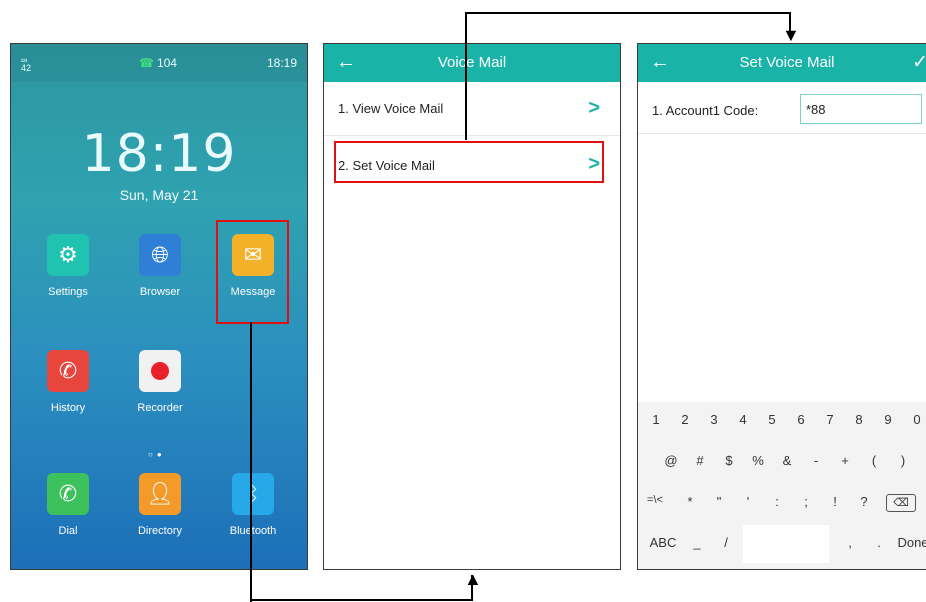 This screenshot has width=926, height=602. What do you see at coordinates (719, 501) in the screenshot?
I see `key: "` at bounding box center [719, 501].